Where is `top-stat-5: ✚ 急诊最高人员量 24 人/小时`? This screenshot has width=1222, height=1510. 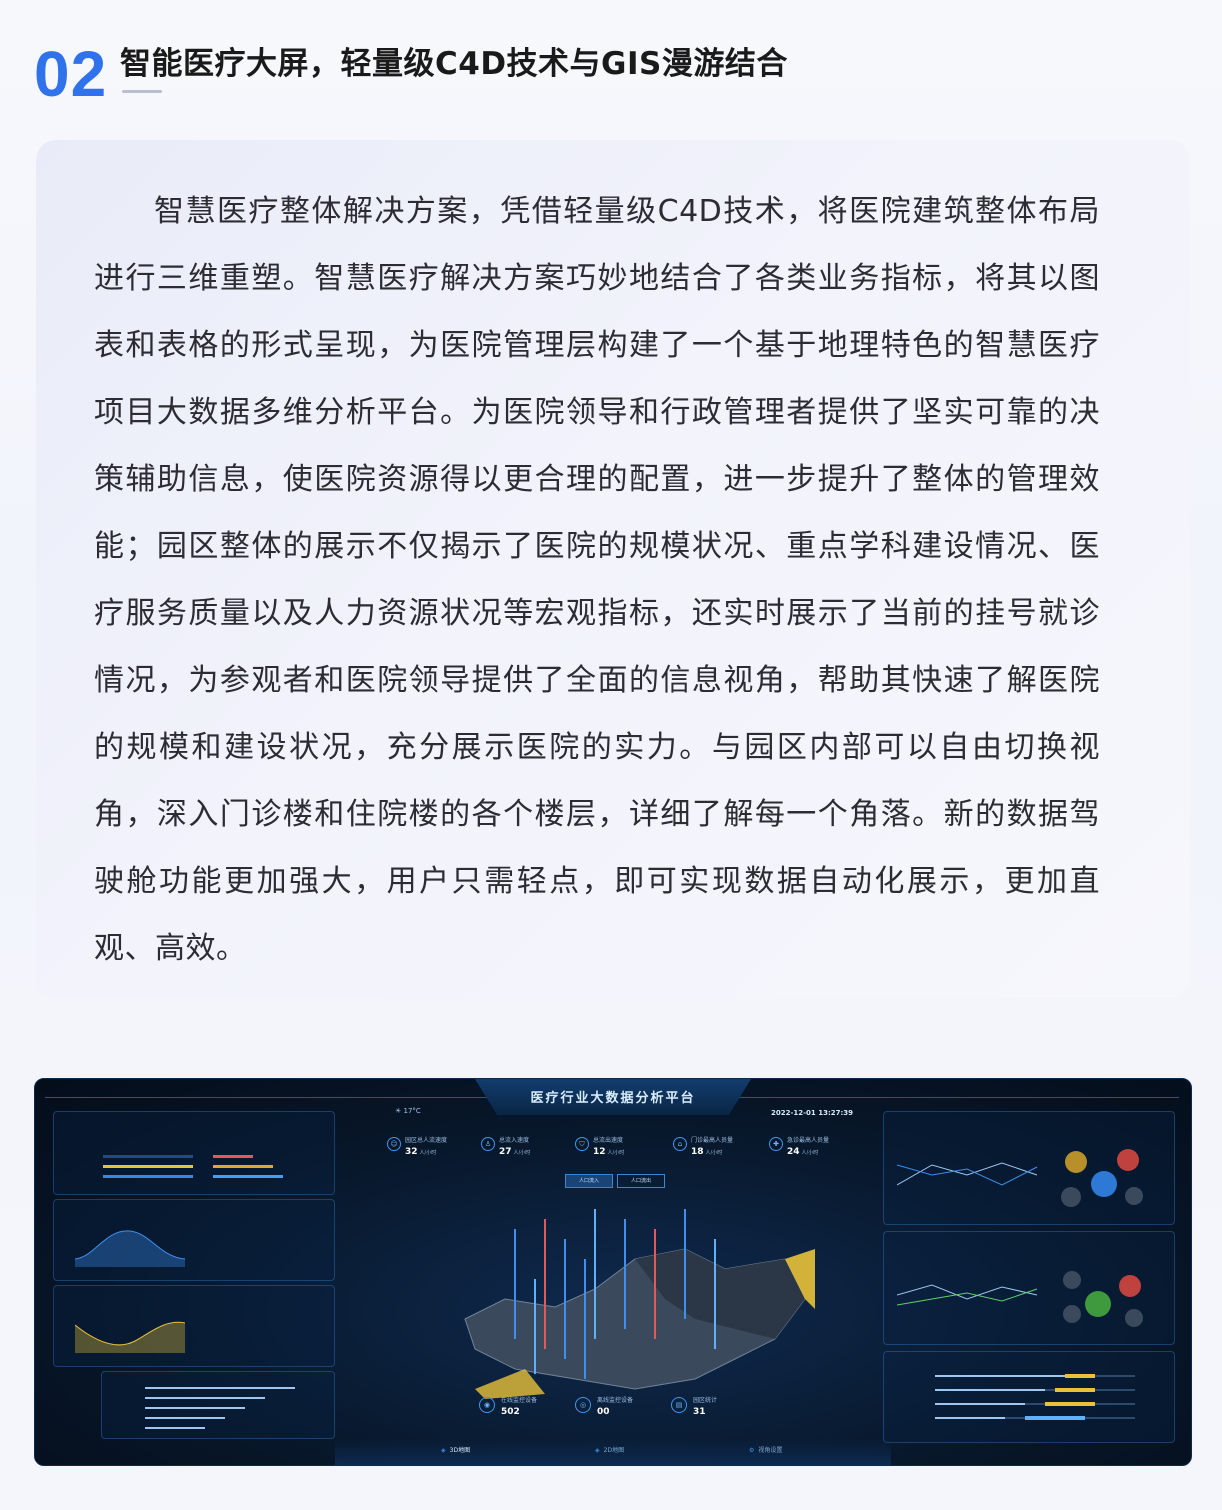
top-stat-5: ✚ 急诊最高人员量 24 人/小时 is located at coordinates (819, 1149).